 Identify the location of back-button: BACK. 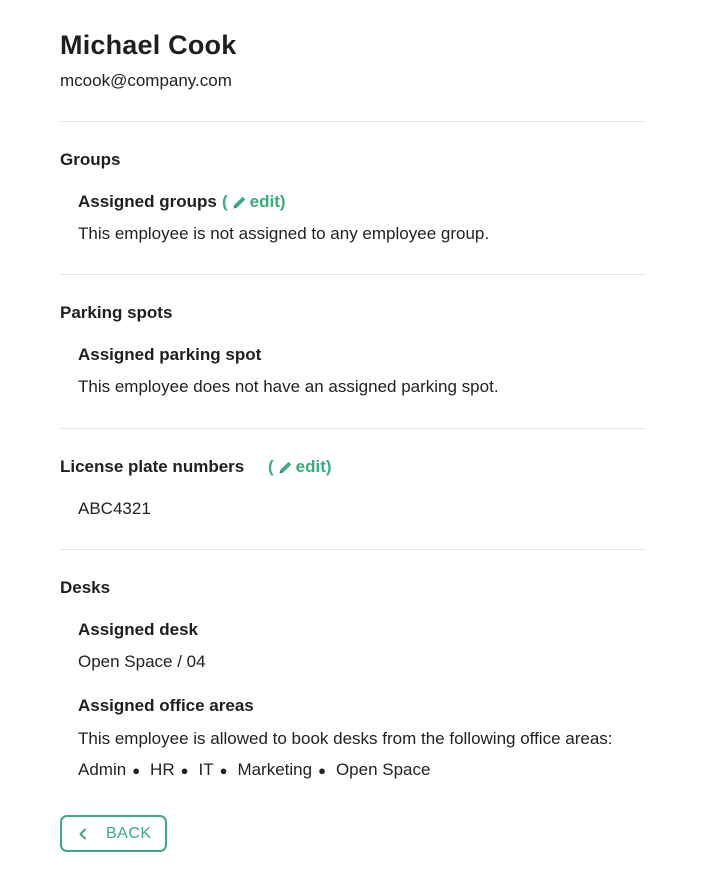
(113, 833).